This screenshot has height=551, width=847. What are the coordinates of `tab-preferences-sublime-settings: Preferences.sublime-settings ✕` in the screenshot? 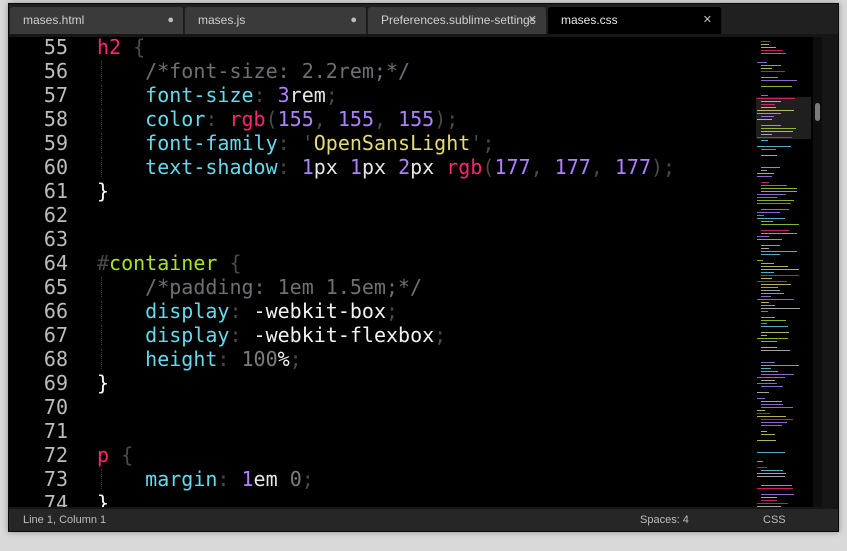 It's located at (457, 20).